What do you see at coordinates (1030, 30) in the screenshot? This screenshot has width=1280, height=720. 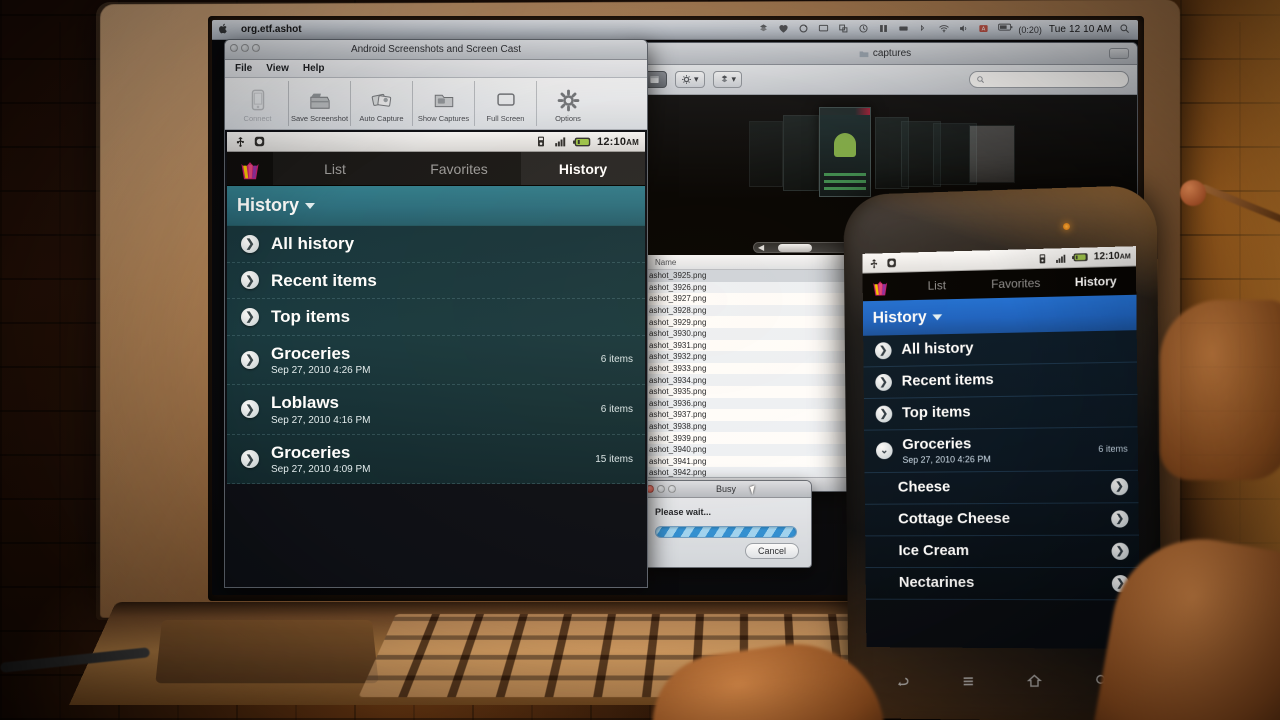 I see `battery-time-remaining: (0:20)` at bounding box center [1030, 30].